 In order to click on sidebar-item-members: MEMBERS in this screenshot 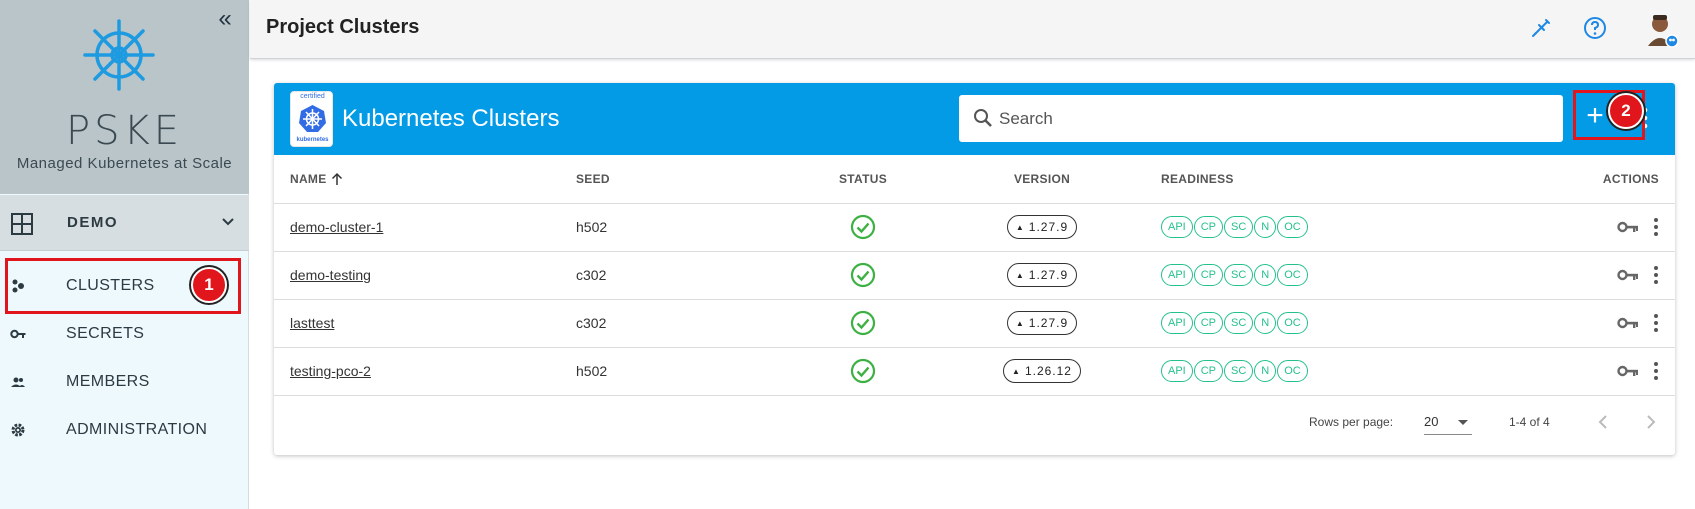, I will do `click(124, 382)`.